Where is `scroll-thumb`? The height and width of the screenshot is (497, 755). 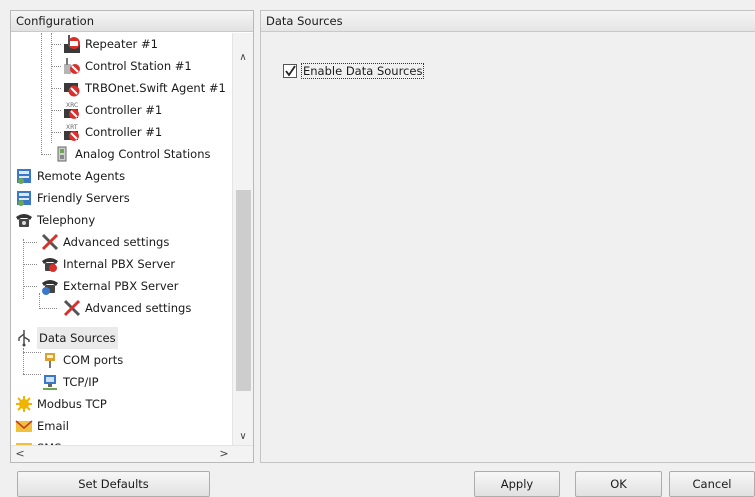
scroll-thumb is located at coordinates (243, 290).